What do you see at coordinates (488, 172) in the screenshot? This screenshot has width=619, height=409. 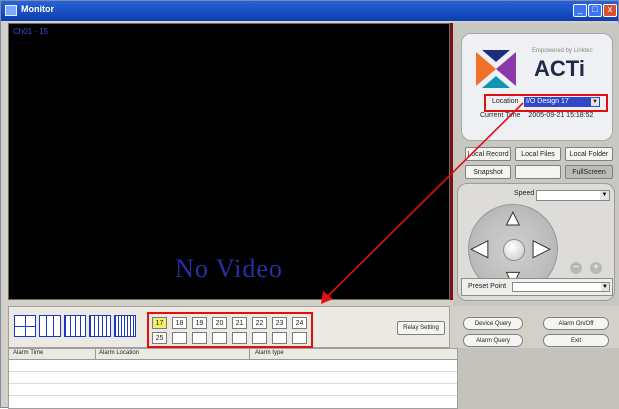 I see `snapshot-button: Snapshot` at bounding box center [488, 172].